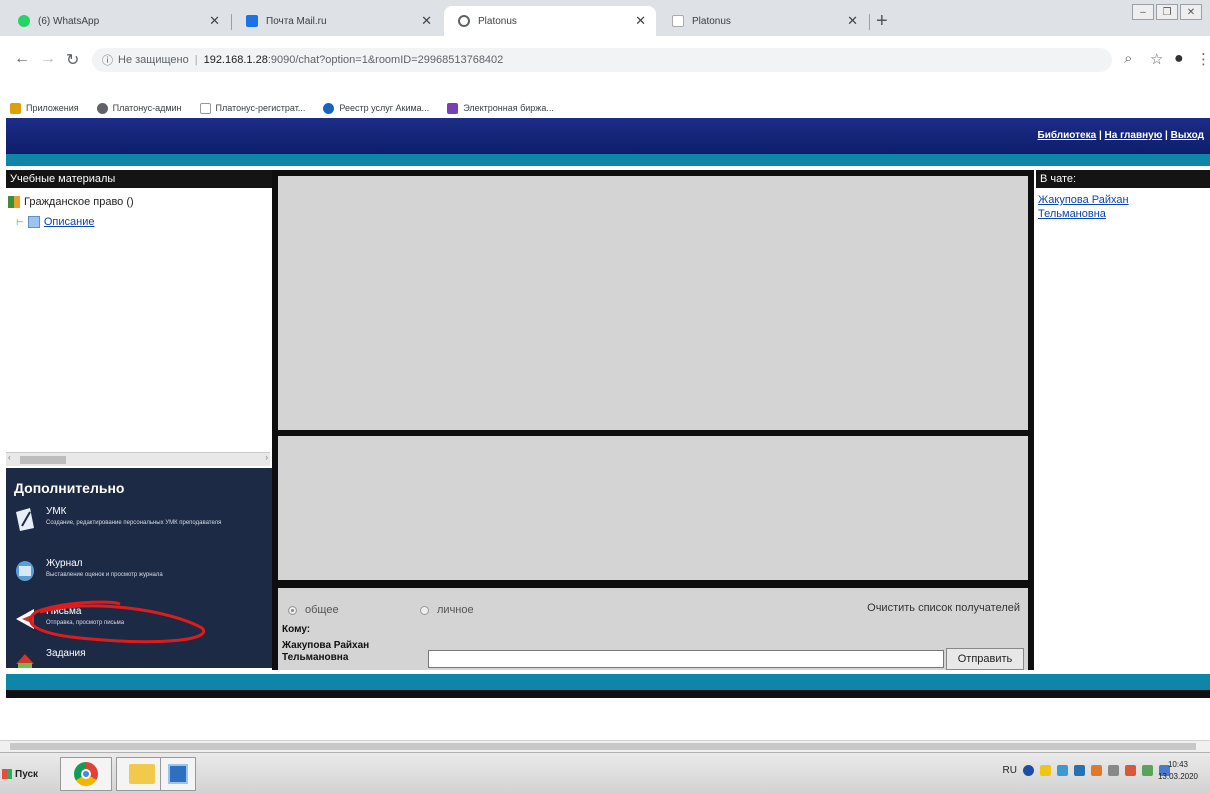  I want to click on menu-item-description: Отправка, просмотр письма, so click(85, 623).